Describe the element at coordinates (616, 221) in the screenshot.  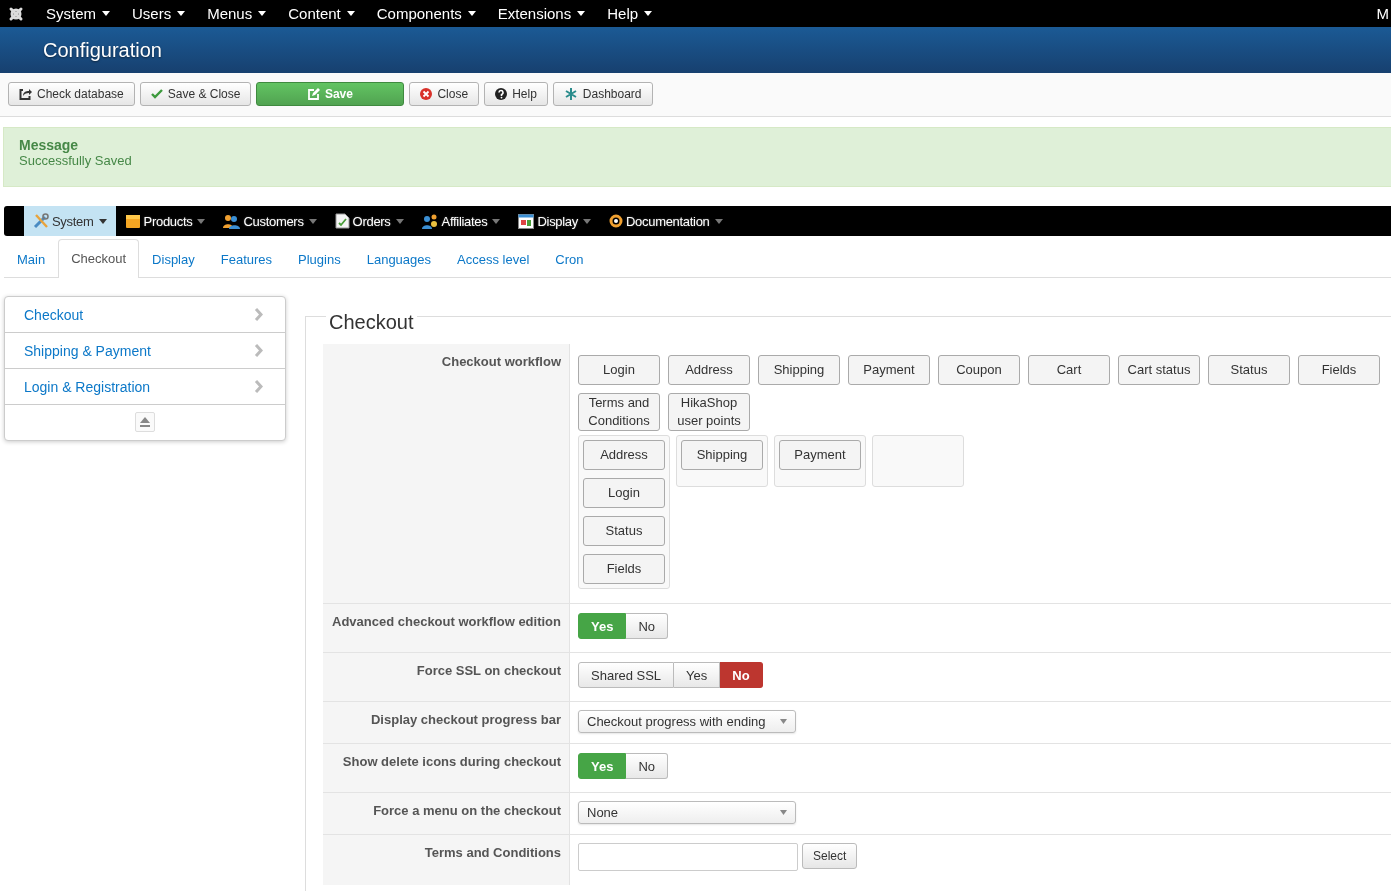
I see `lifebuoy-icon` at that location.